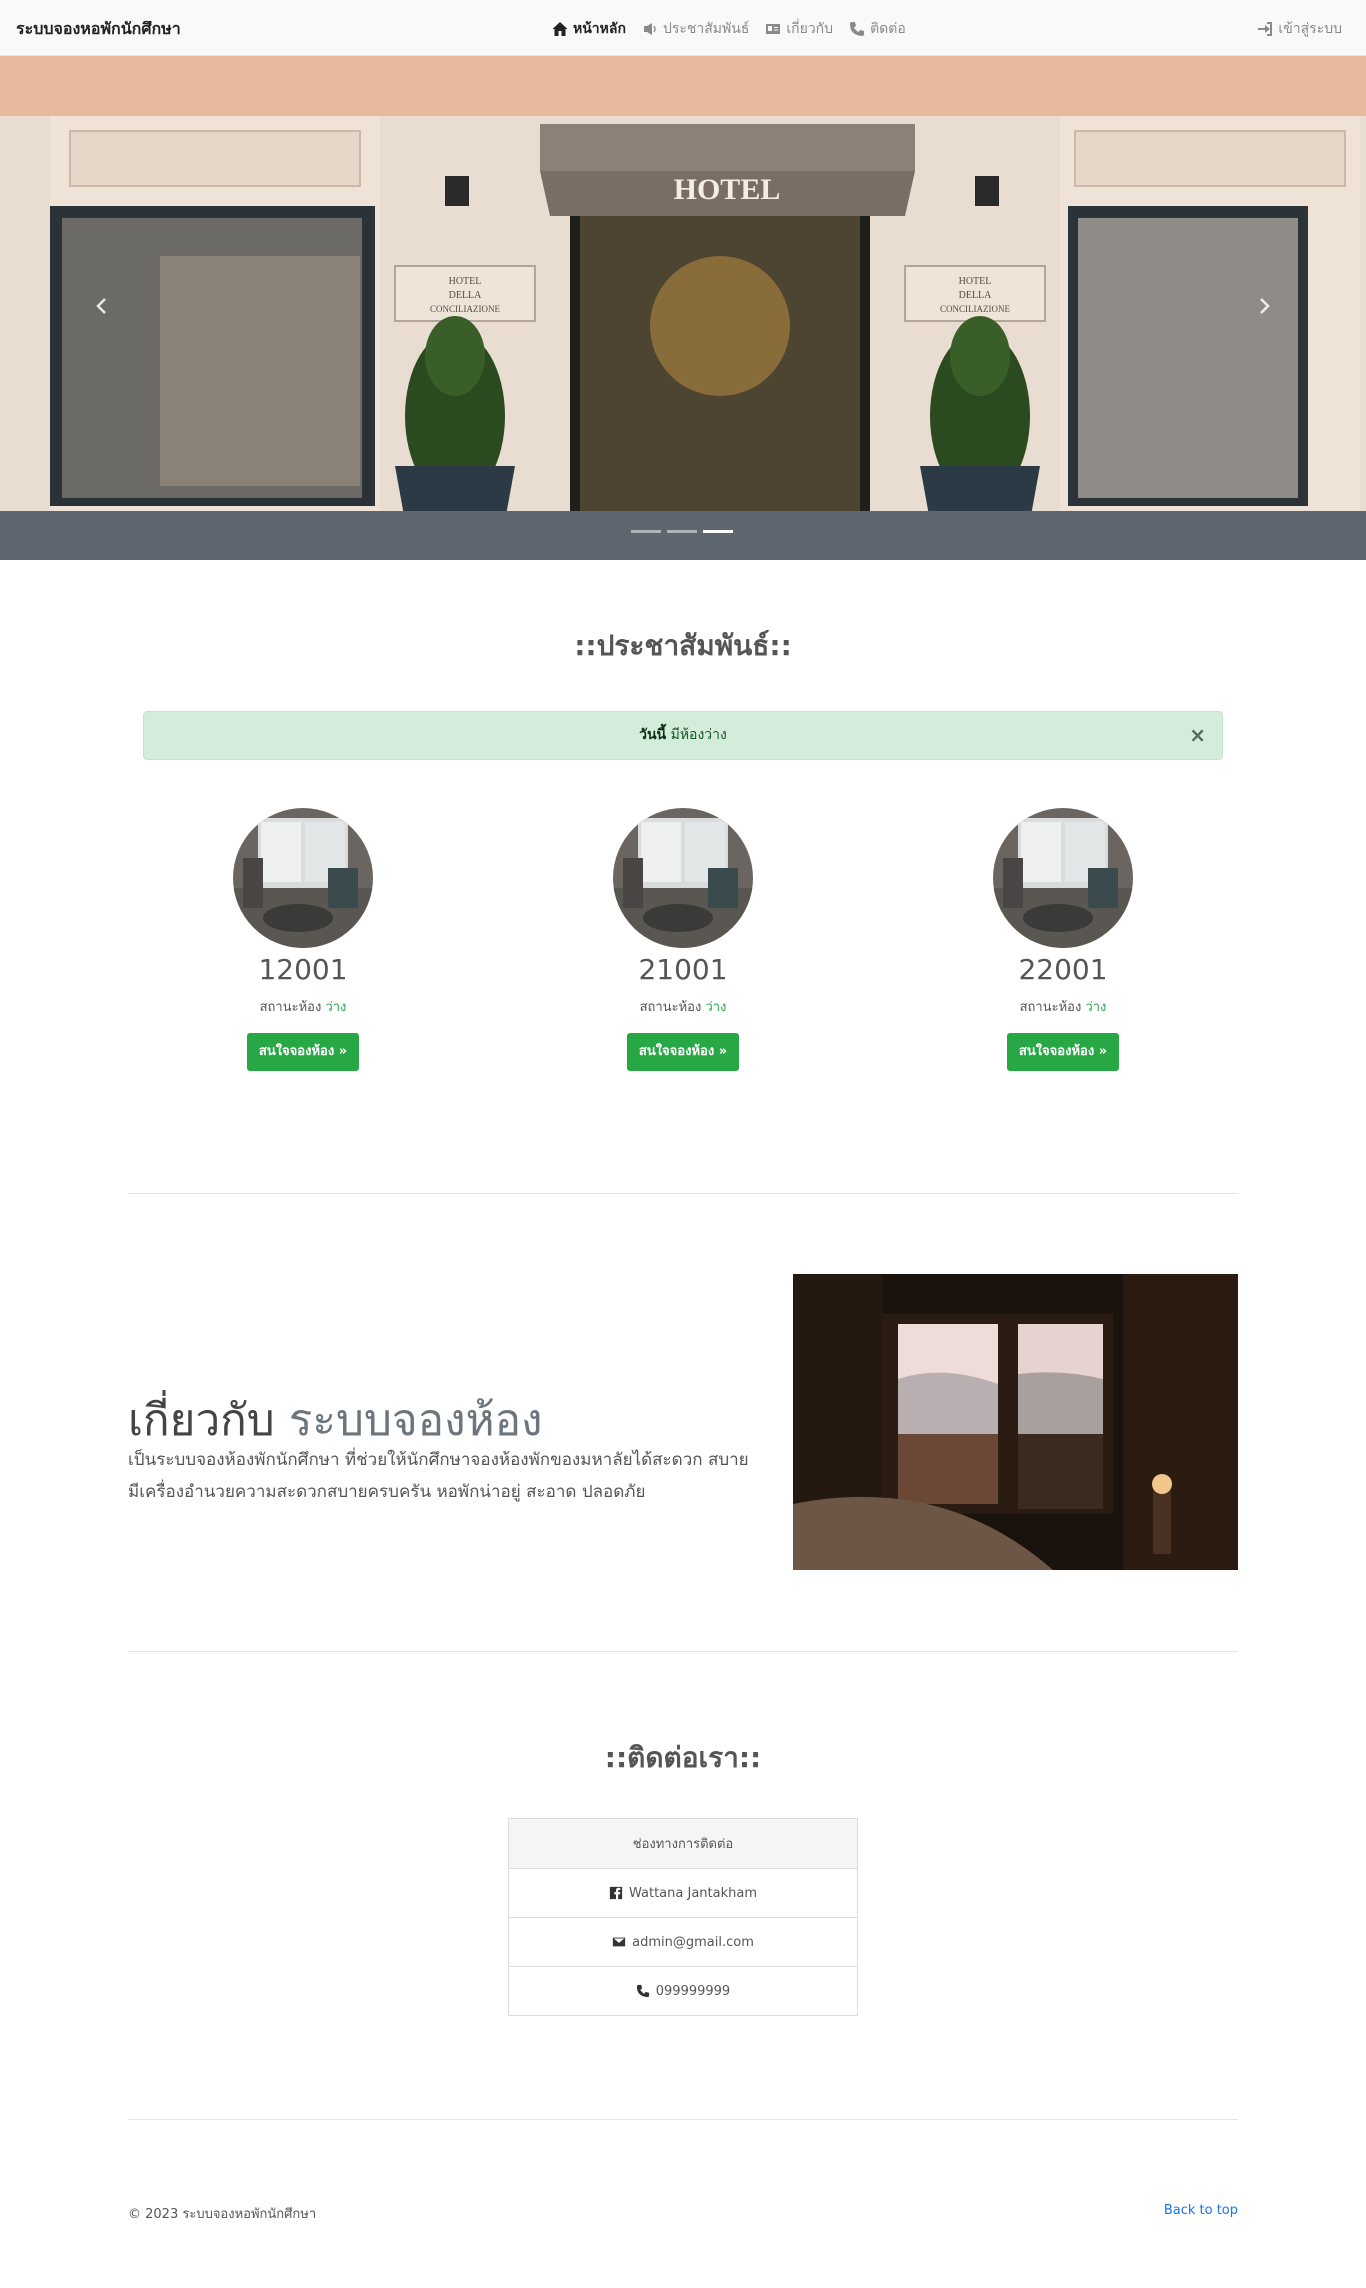  I want to click on room-card: 22001 สถานะห้อง ว่าง สนใจจองห้อง », so click(1063, 939).